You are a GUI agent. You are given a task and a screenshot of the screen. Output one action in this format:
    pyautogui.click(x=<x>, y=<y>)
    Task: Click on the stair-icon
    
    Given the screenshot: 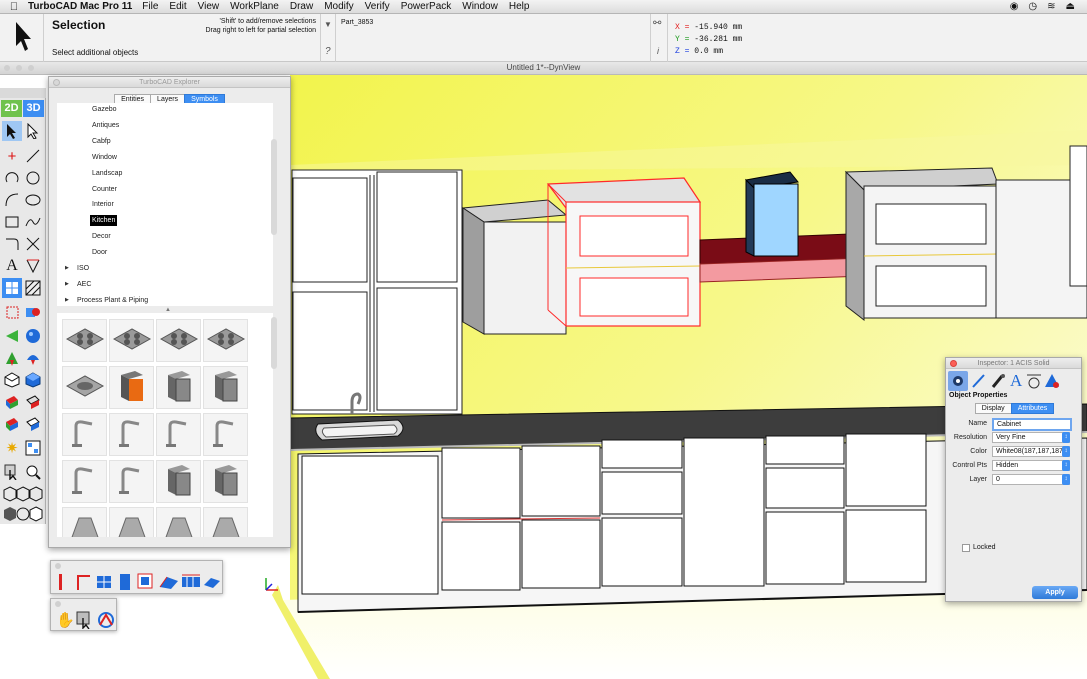 What is the action you would take?
    pyautogui.click(x=191, y=581)
    